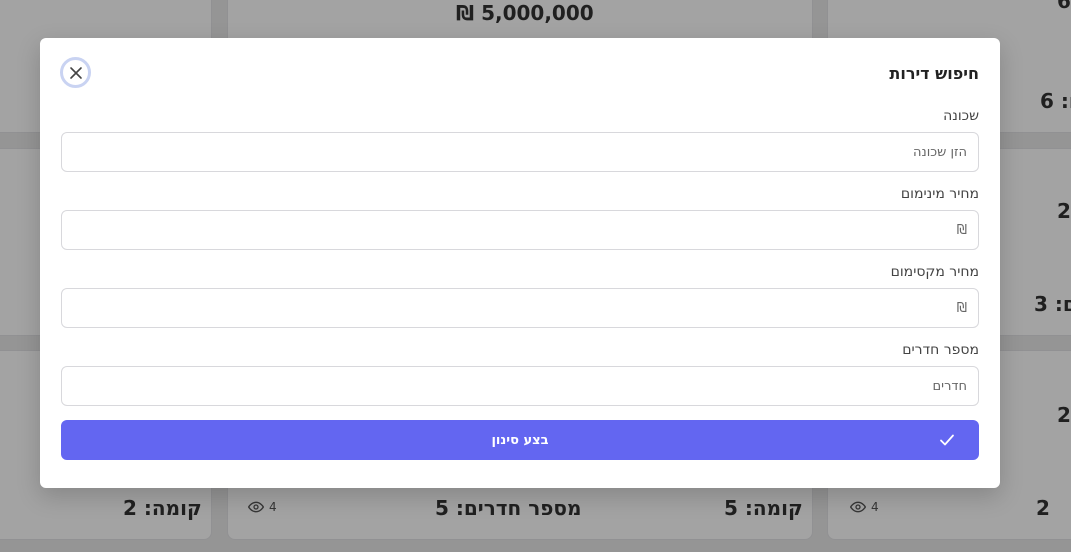  I want to click on check-icon, so click(947, 440).